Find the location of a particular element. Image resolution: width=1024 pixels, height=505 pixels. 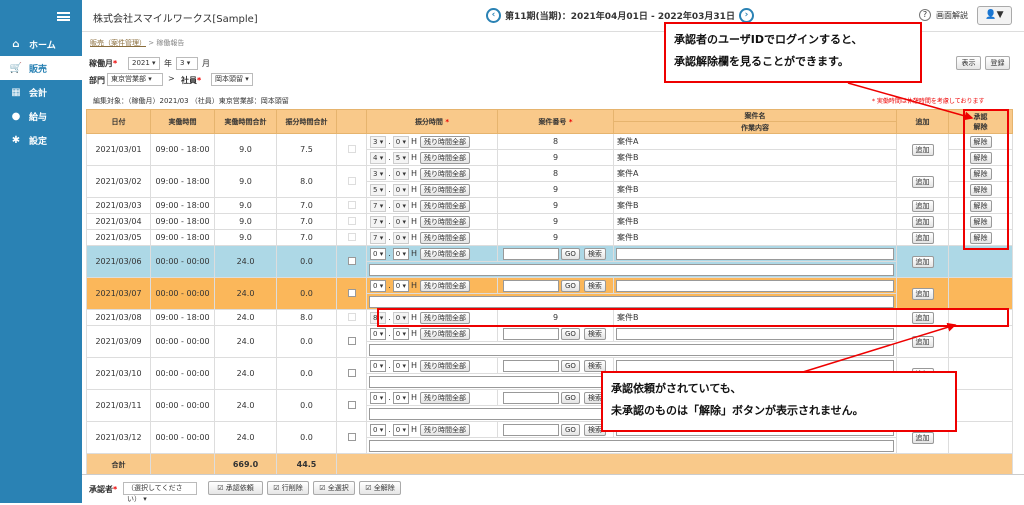

arrow-to-unapproved-row is located at coordinates (873, 349).